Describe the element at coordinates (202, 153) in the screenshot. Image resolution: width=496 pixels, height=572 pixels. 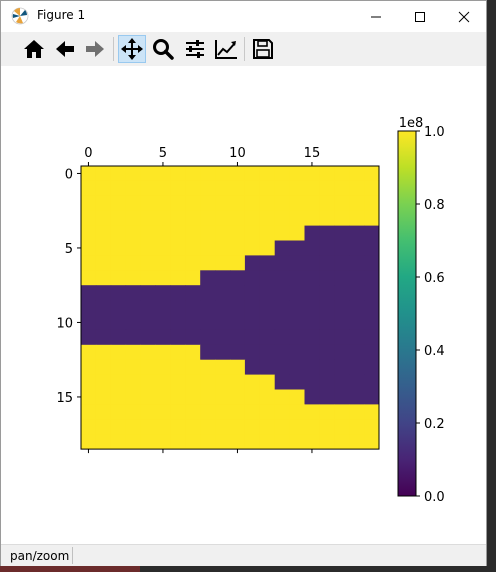
I see `x-axis-tick-labels: 0 5 10 15` at that location.